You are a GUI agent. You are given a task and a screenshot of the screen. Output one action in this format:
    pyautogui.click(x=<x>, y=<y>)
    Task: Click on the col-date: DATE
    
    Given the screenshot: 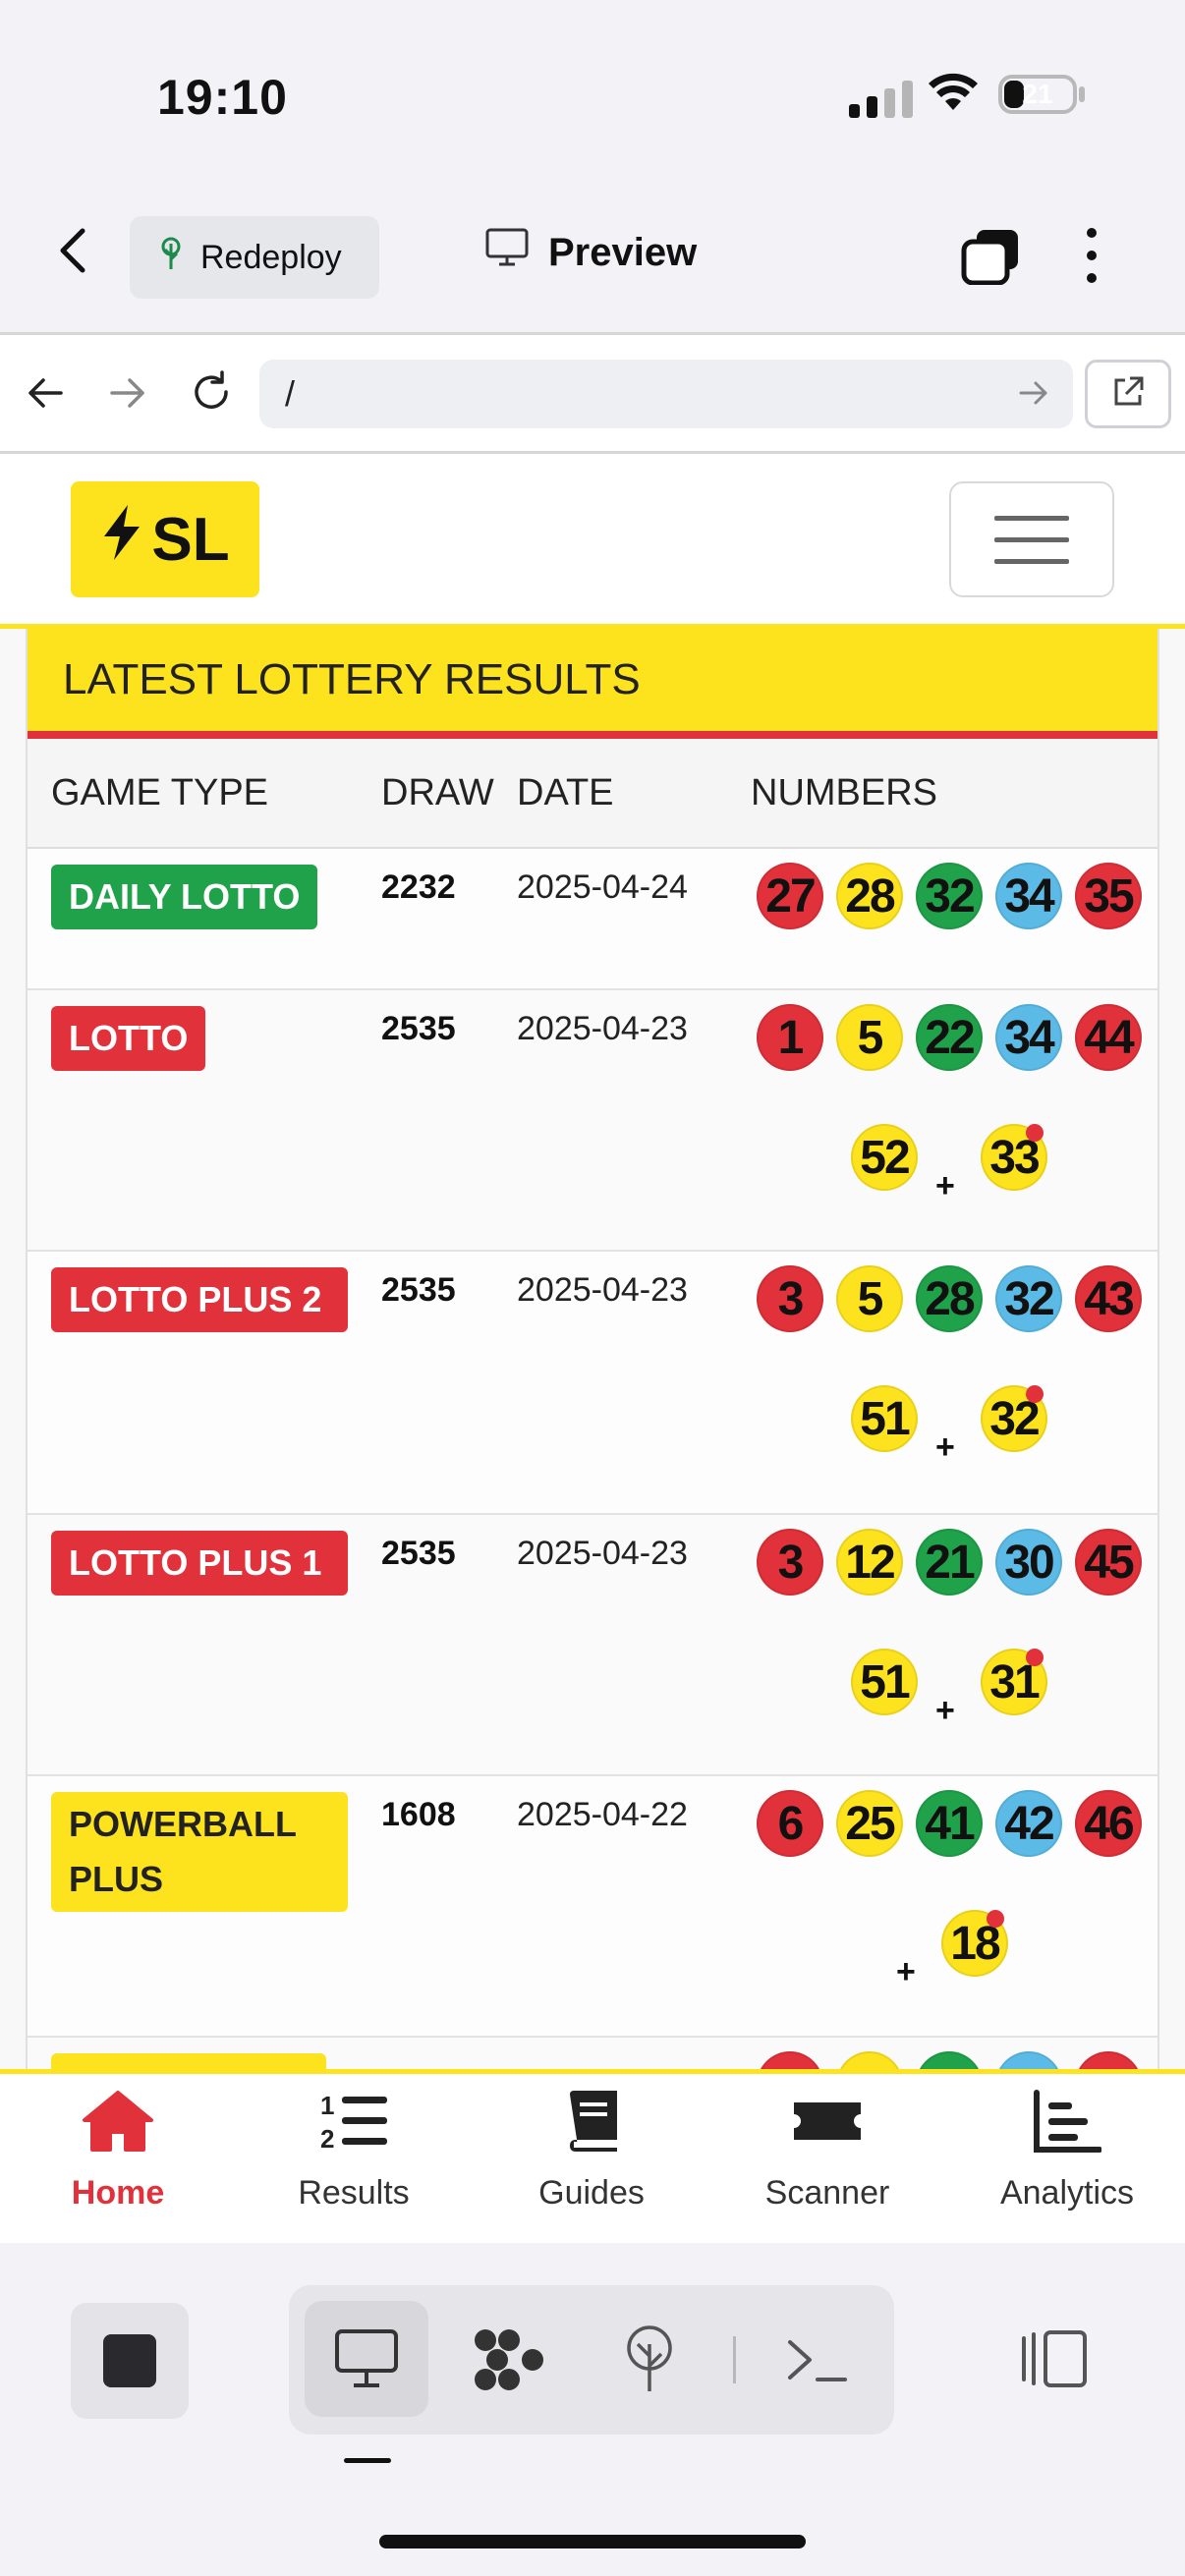 What is the action you would take?
    pyautogui.click(x=565, y=792)
    